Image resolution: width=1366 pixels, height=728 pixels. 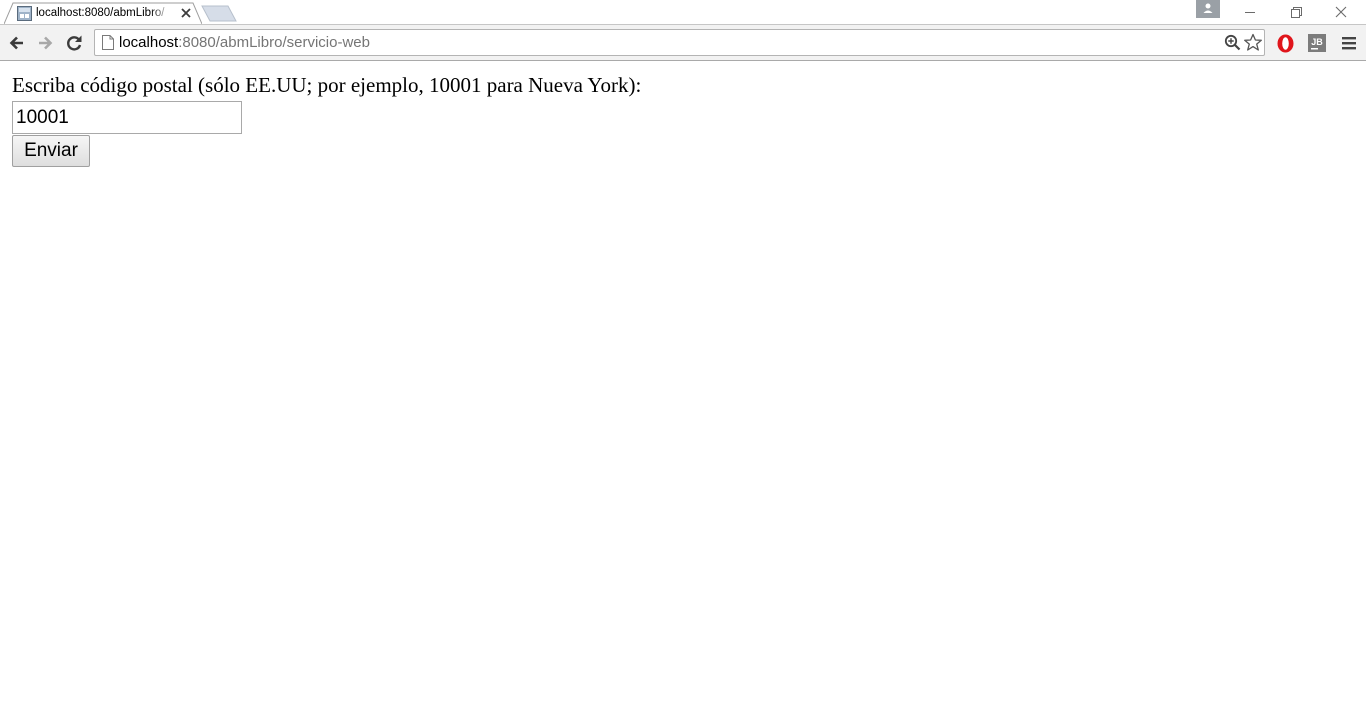 I want to click on reload-icon, so click(x=74, y=43).